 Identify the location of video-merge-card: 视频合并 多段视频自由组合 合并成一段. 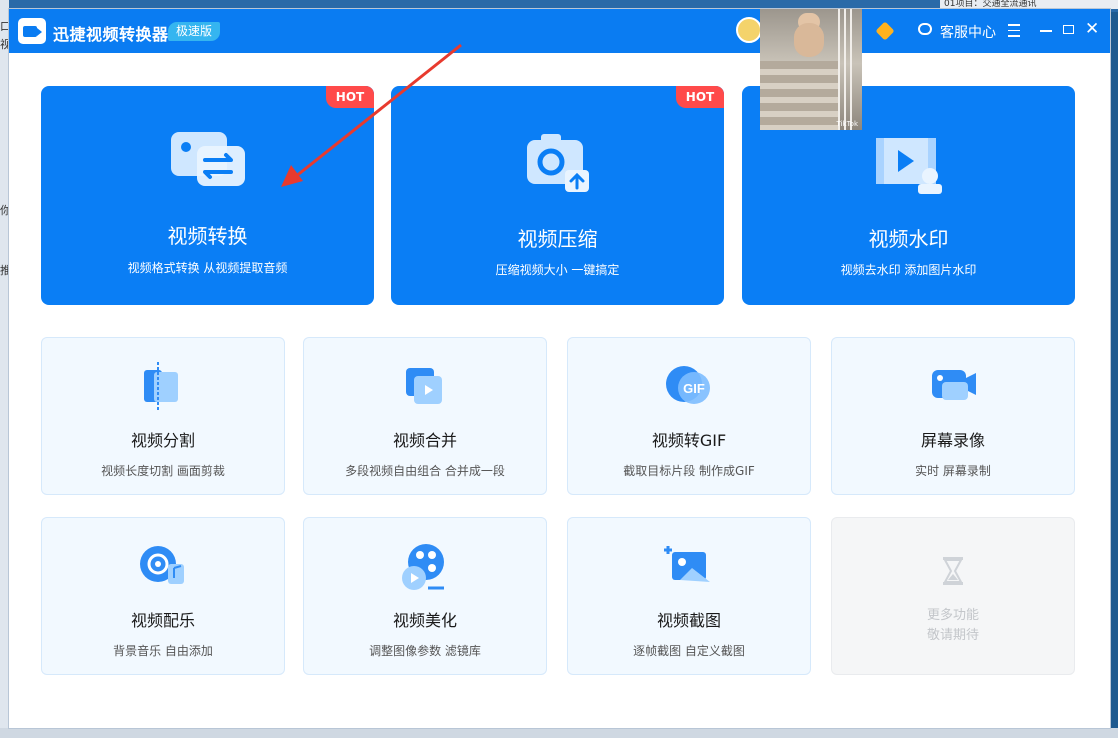
(425, 416).